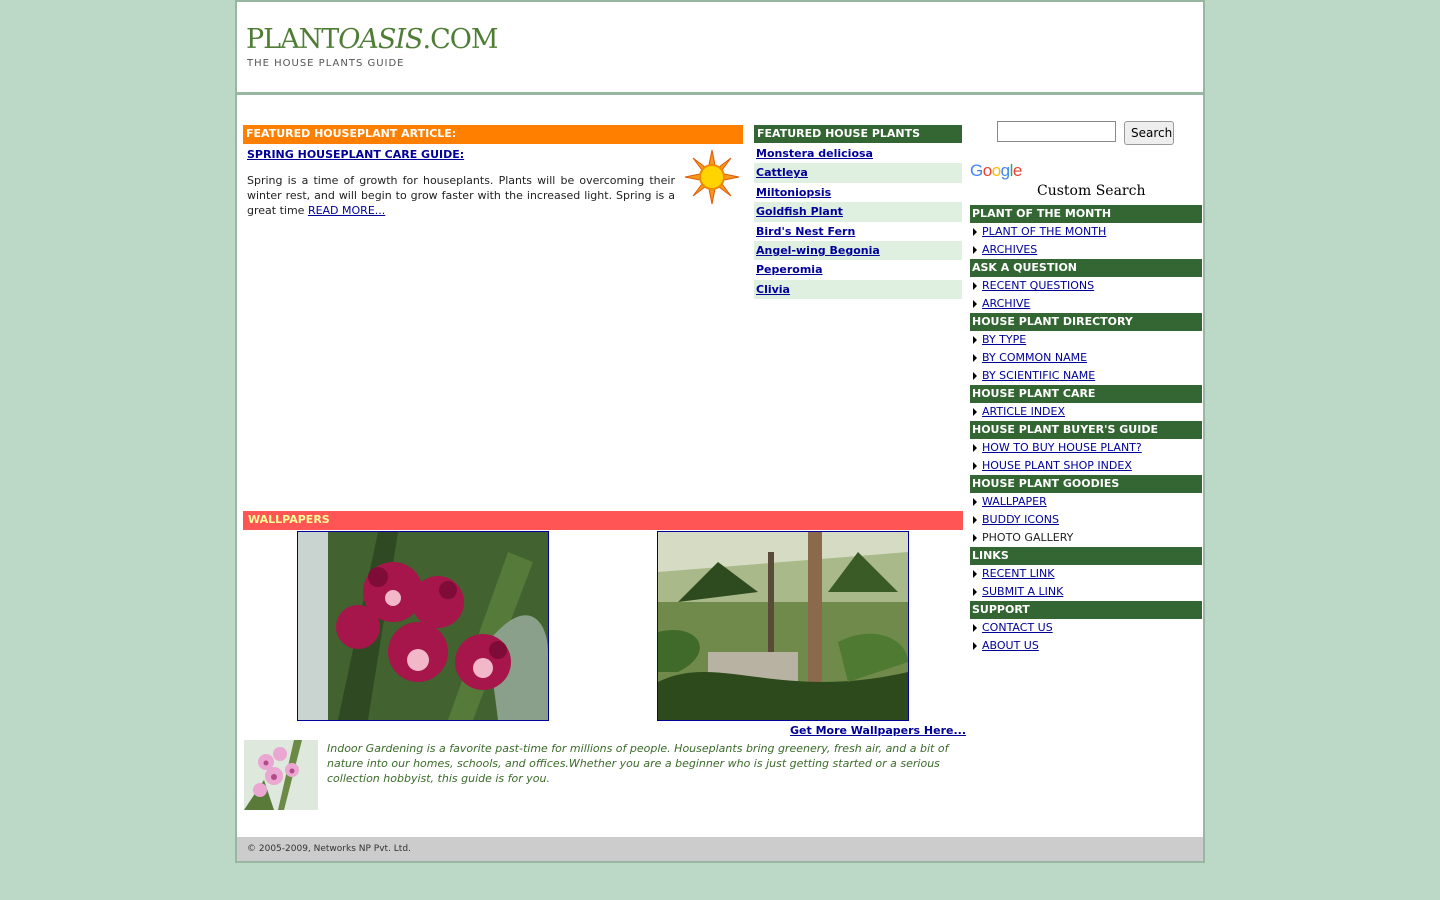  What do you see at coordinates (493, 134) in the screenshot?
I see `featured-article-heading: FEATURED HOUSEPLANT ARTICLE:` at bounding box center [493, 134].